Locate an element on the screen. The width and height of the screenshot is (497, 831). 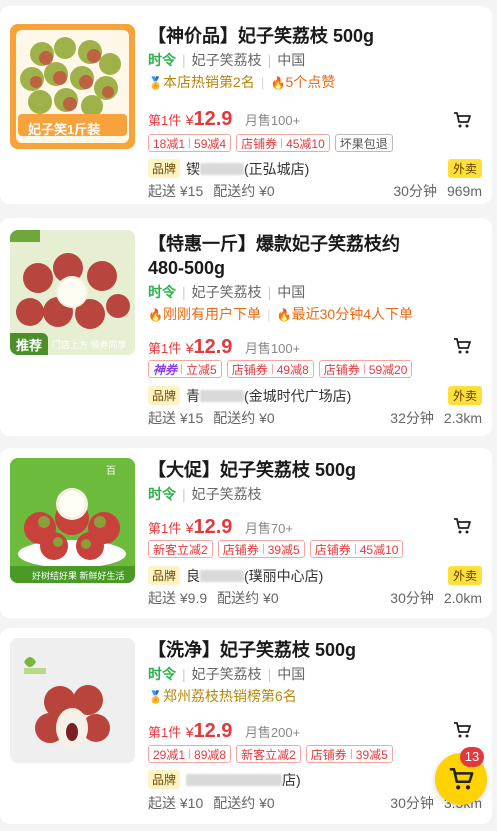
distance: 2.0km is located at coordinates (462, 598).